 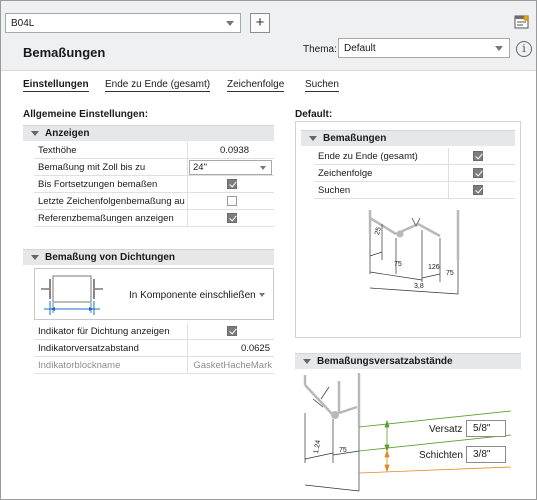 What do you see at coordinates (154, 167) in the screenshot?
I see `row-zoll: Bemaßung mit Zoll bis zu 24"` at bounding box center [154, 167].